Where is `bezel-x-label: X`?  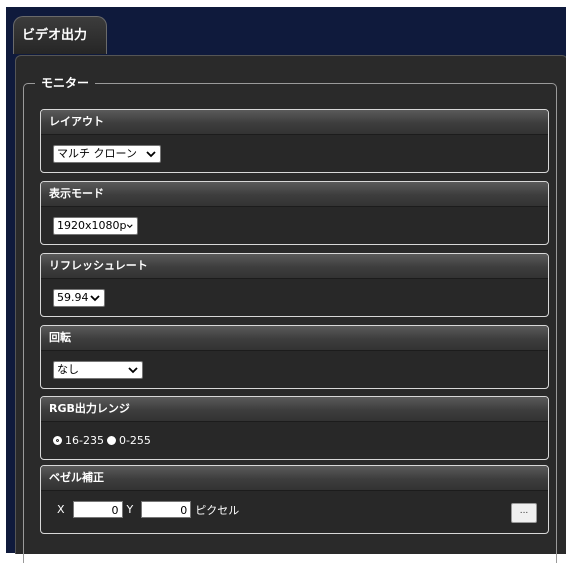
bezel-x-label: X is located at coordinates (61, 509).